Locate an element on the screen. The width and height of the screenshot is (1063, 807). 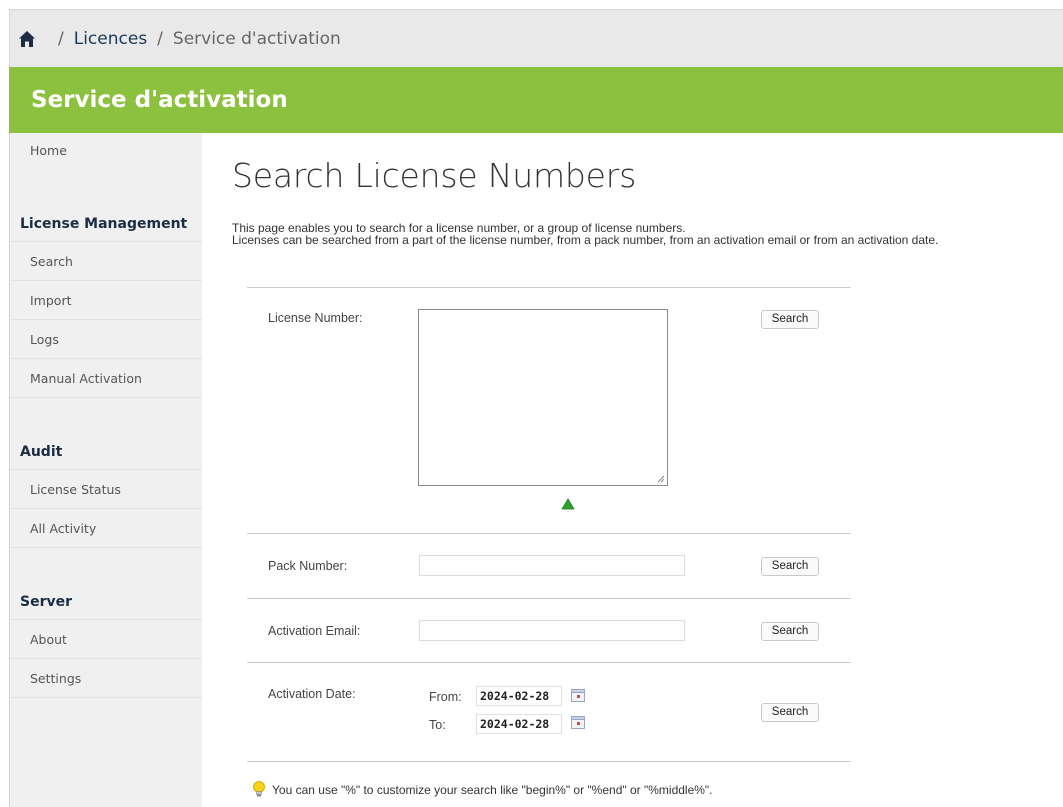
sidebar-item-home: Home is located at coordinates (106, 152).